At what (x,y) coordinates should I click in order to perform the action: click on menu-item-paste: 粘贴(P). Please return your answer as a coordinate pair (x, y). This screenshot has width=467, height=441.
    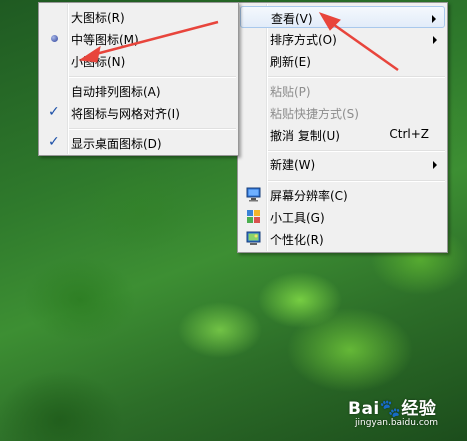
    Looking at the image, I should click on (342, 91).